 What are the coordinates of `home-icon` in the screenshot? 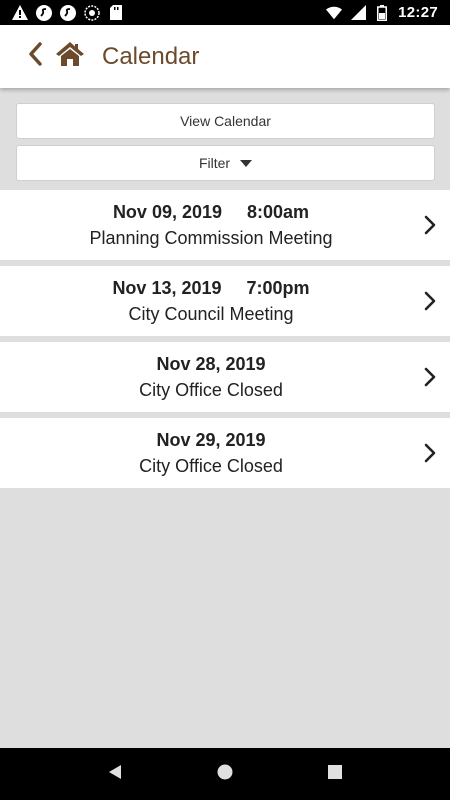 It's located at (70, 56).